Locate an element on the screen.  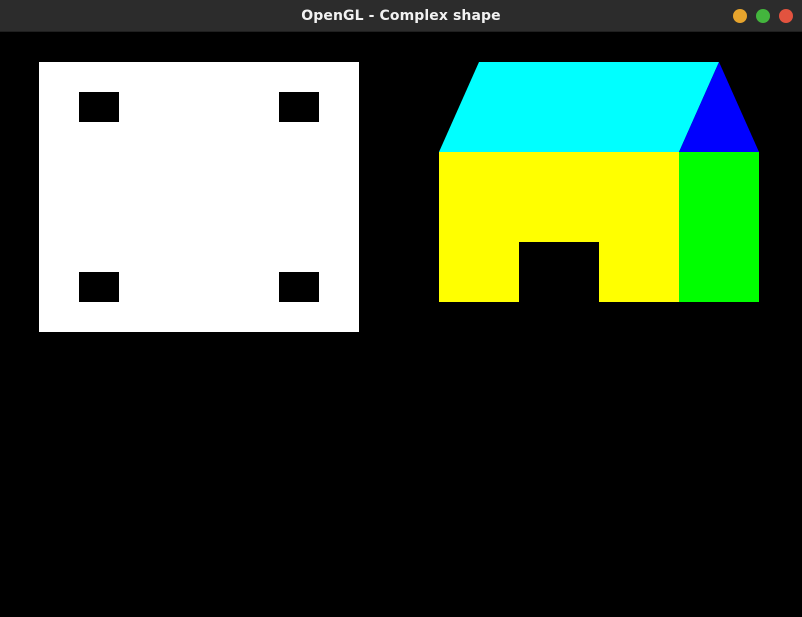
window-title: OpenGL - Complex shape is located at coordinates (401, 16).